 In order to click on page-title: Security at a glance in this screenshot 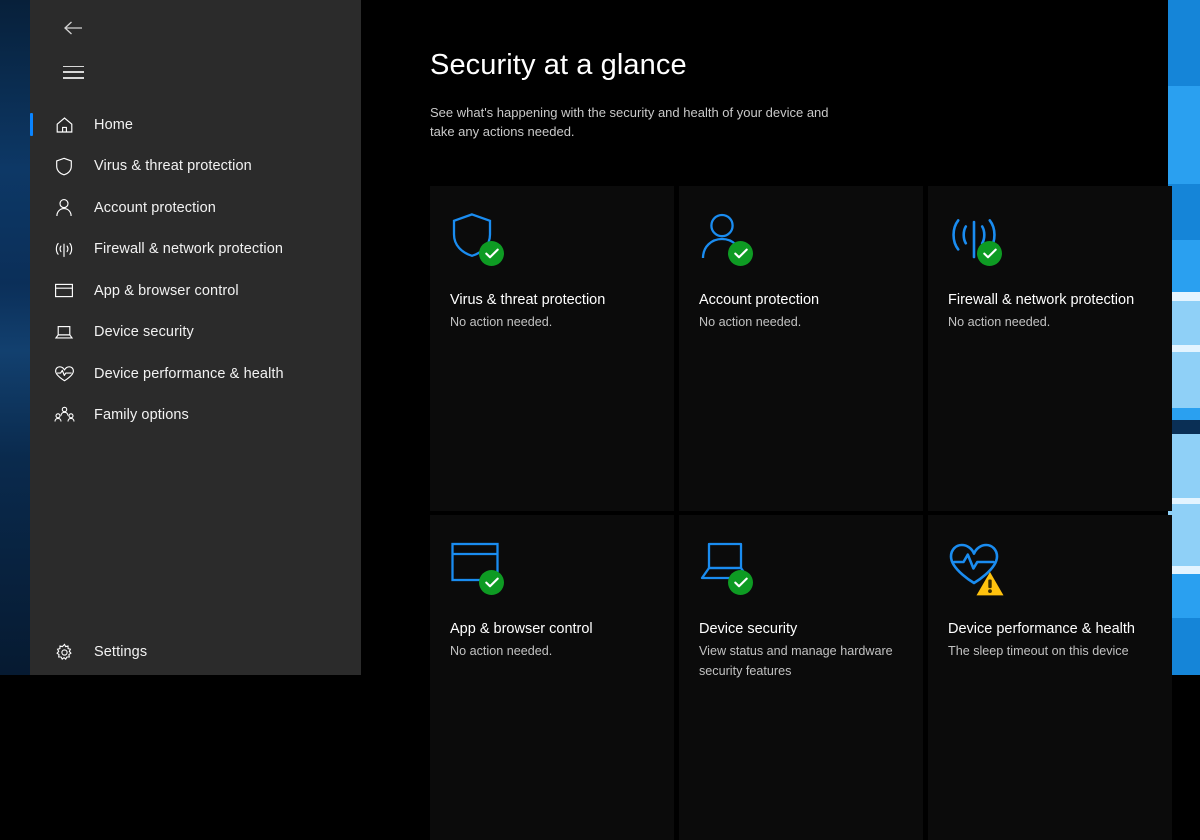, I will do `click(558, 65)`.